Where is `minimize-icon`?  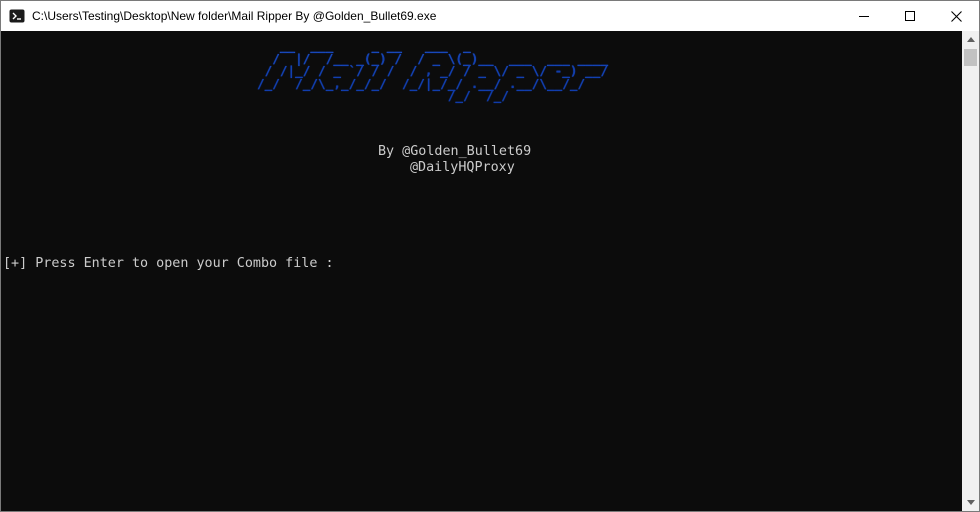
minimize-icon is located at coordinates (864, 16).